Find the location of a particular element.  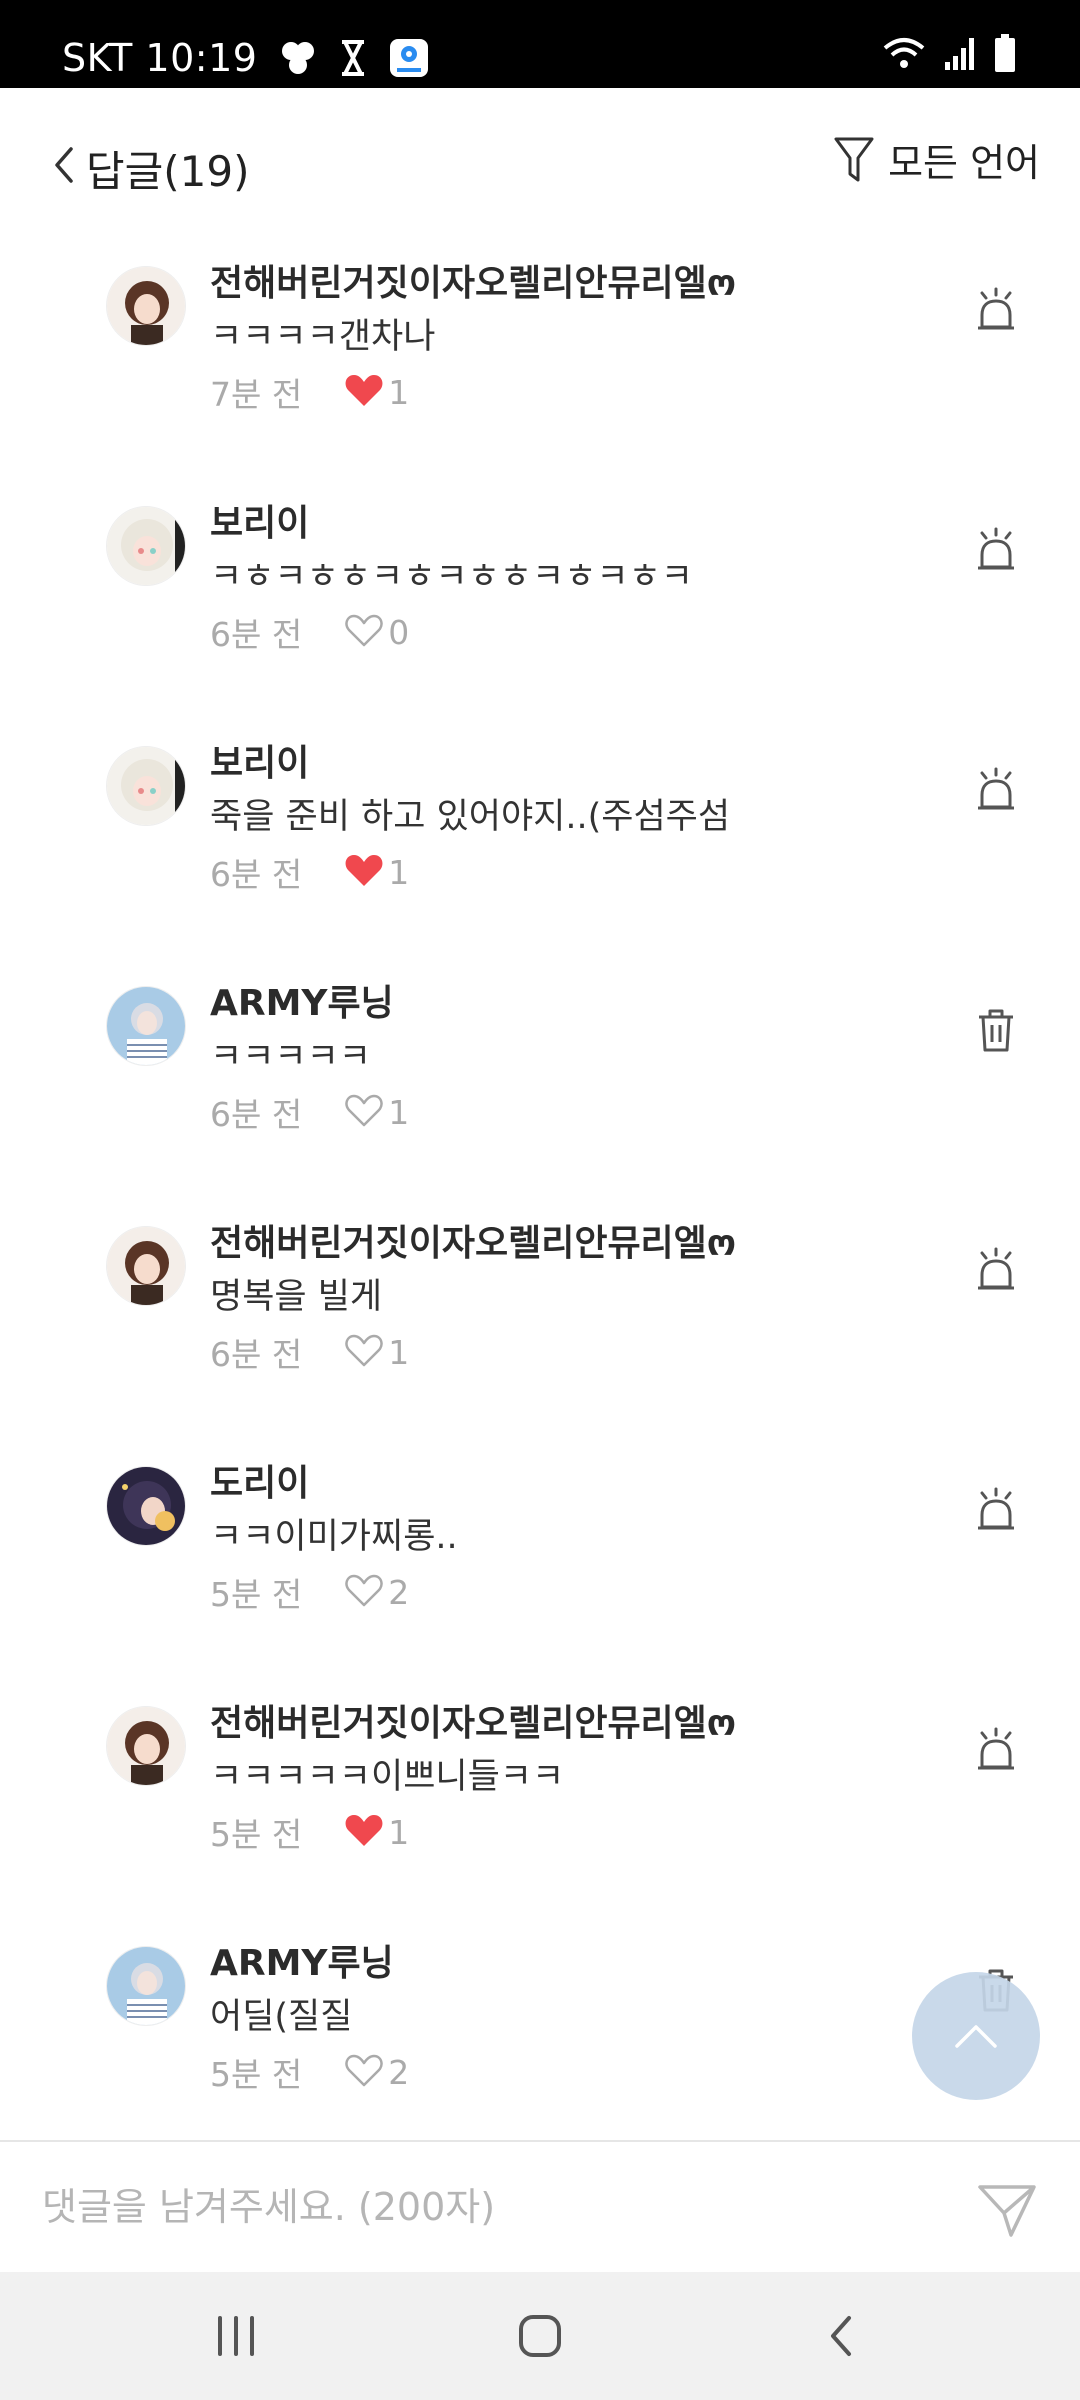

header: 답글(19) 모든 언어 is located at coordinates (540, 162).